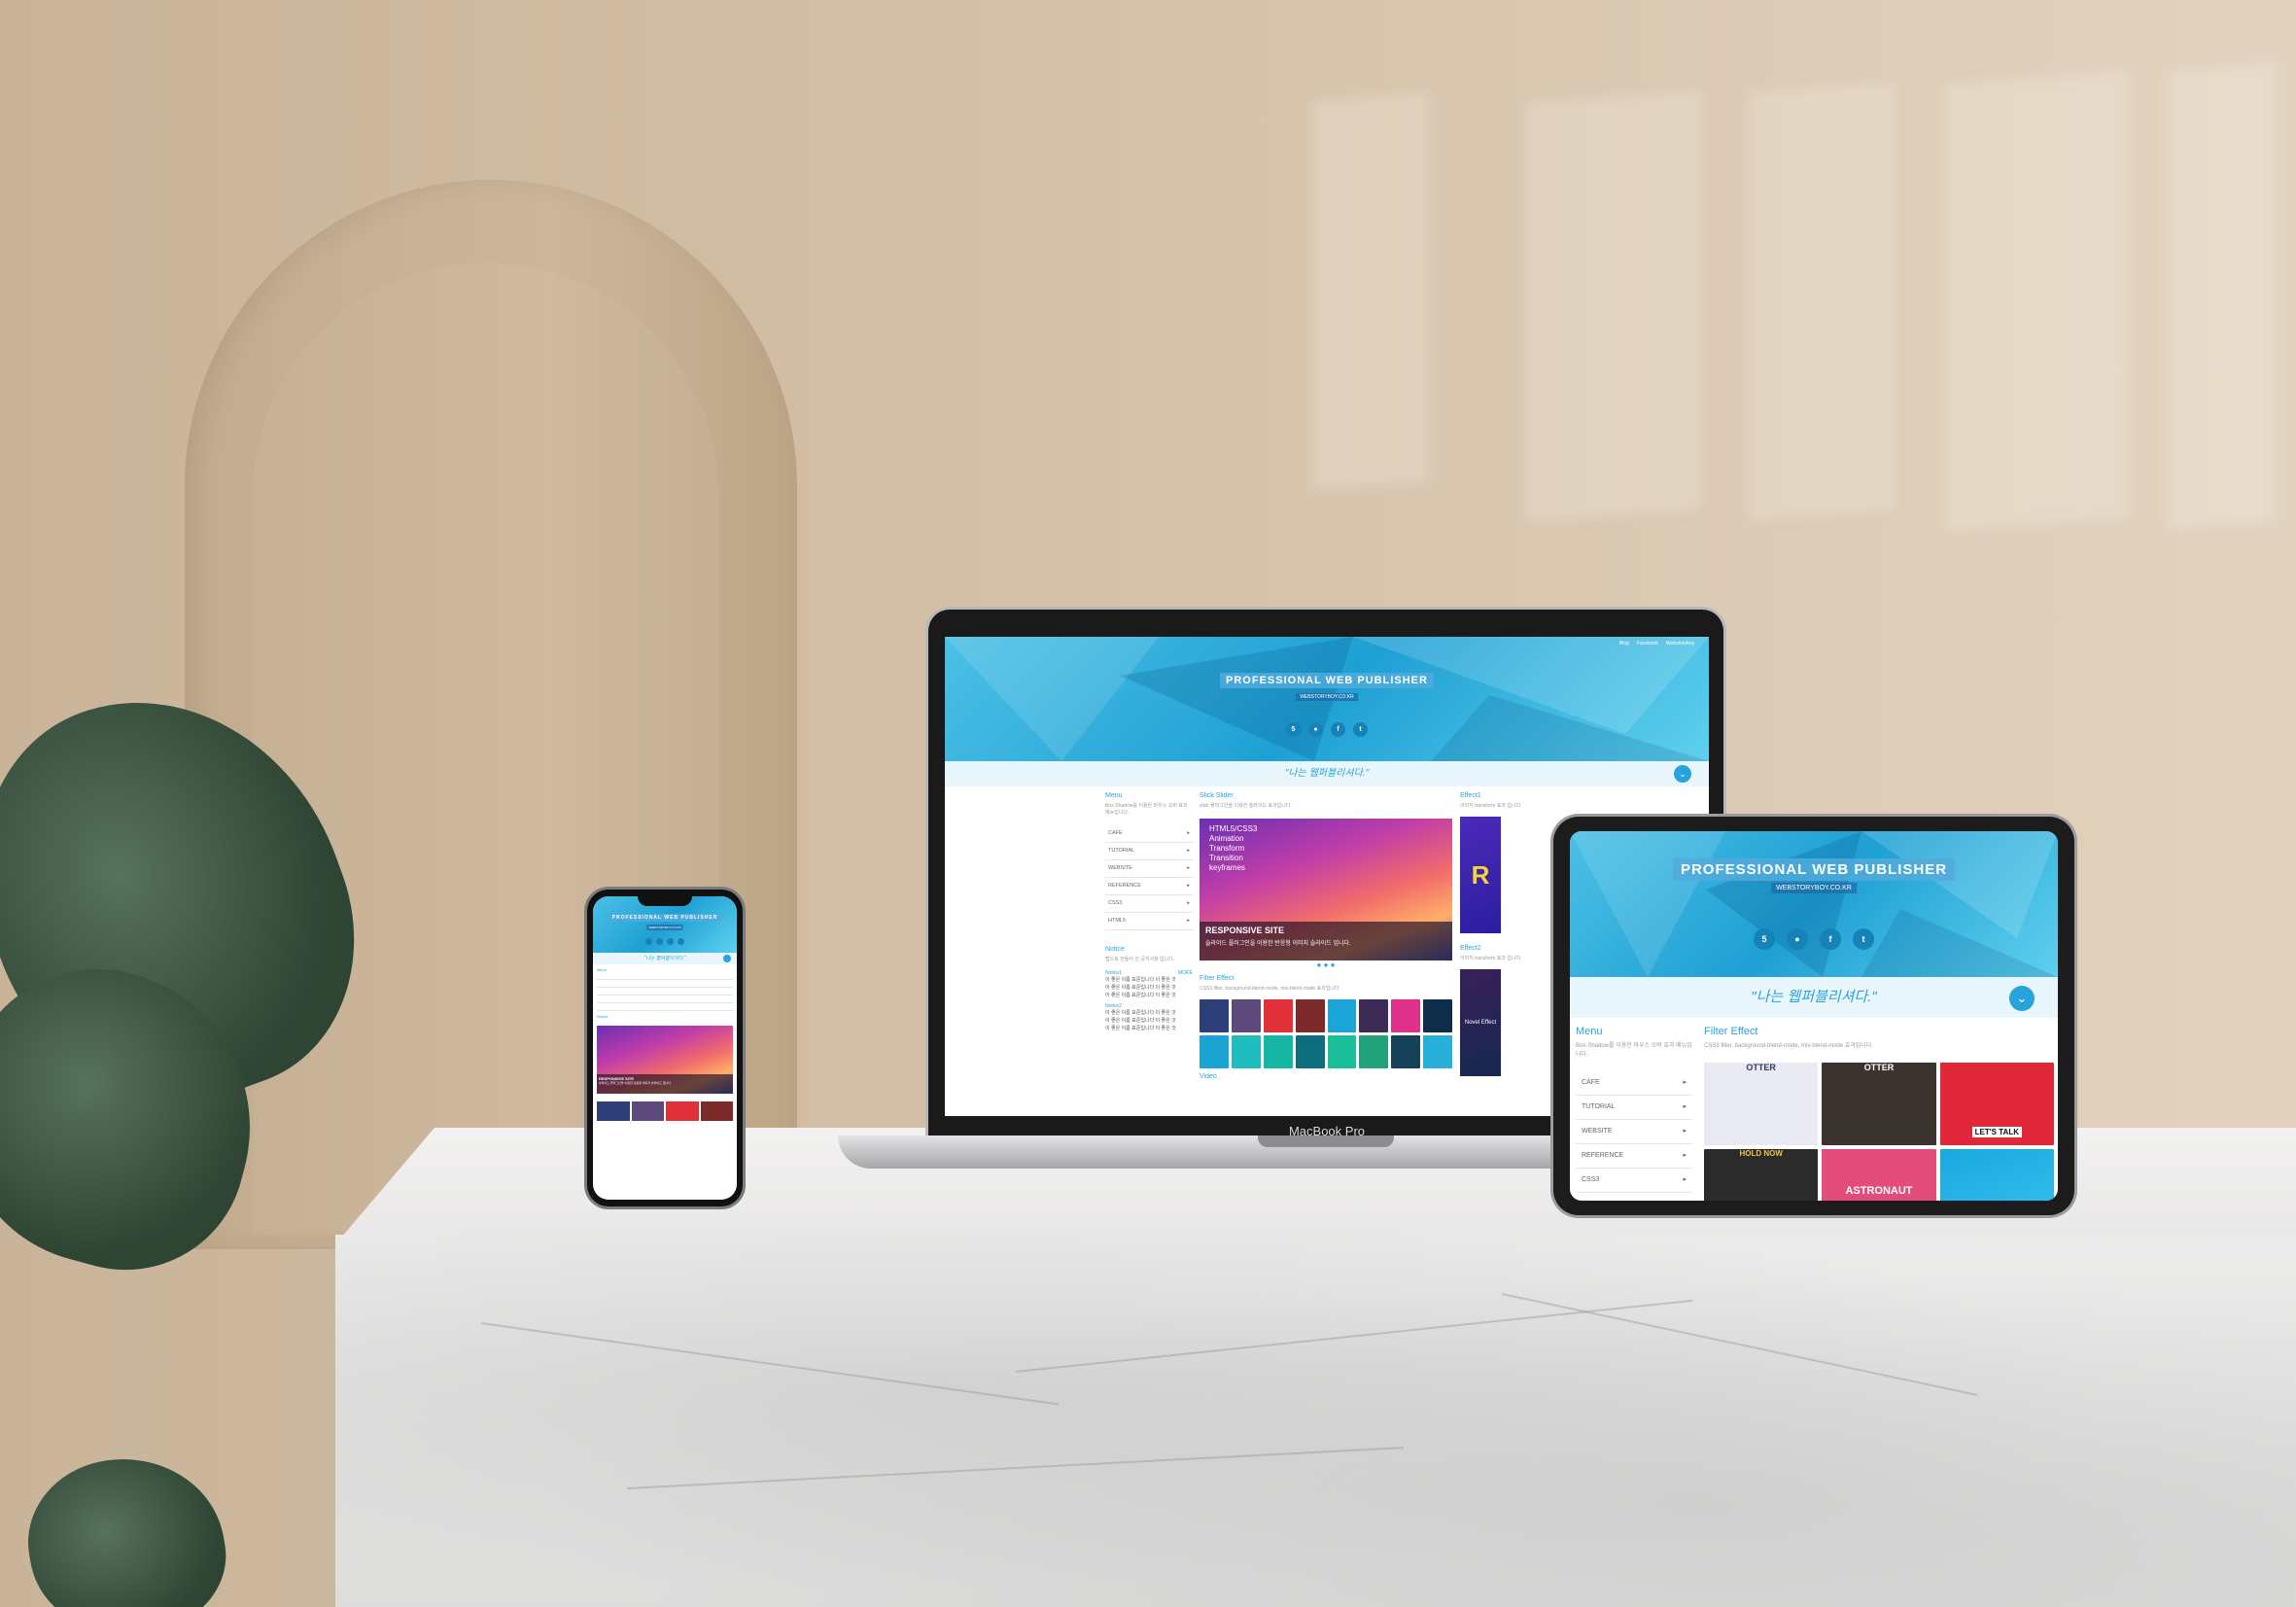  I want to click on tagline-text: "나는 웹퍼블리셔다.", so click(1327, 773).